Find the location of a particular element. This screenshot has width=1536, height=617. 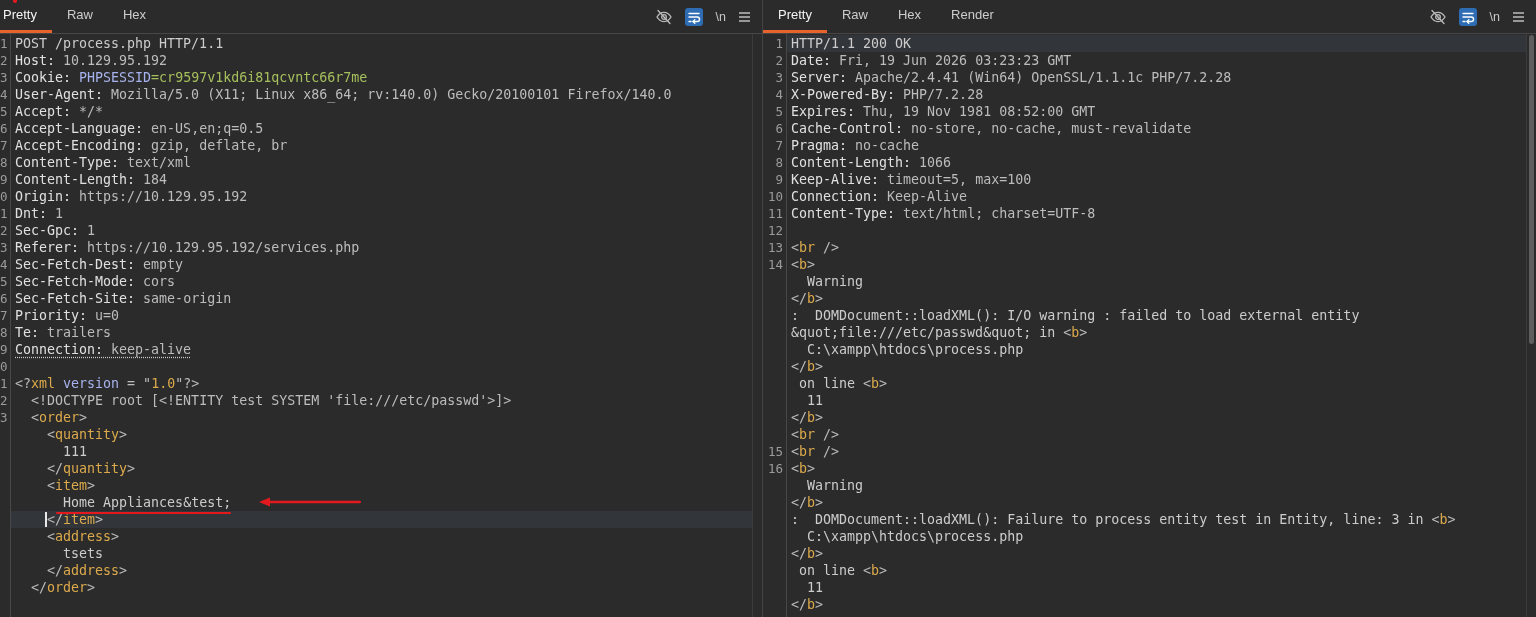

line-number: 10 is located at coordinates (775, 196).